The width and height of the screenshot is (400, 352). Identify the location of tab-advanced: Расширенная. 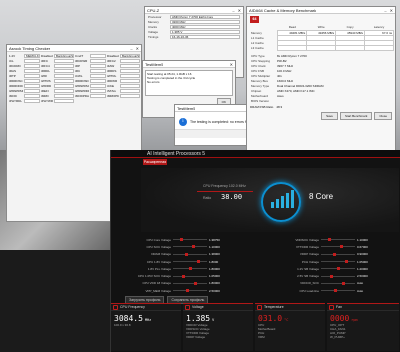
(155, 162).